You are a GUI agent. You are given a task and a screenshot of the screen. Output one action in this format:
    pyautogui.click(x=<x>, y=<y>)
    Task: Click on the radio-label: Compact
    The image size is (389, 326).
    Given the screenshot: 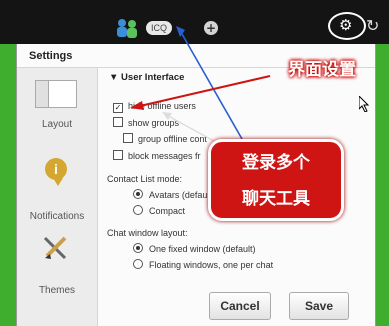 What is the action you would take?
    pyautogui.click(x=167, y=211)
    